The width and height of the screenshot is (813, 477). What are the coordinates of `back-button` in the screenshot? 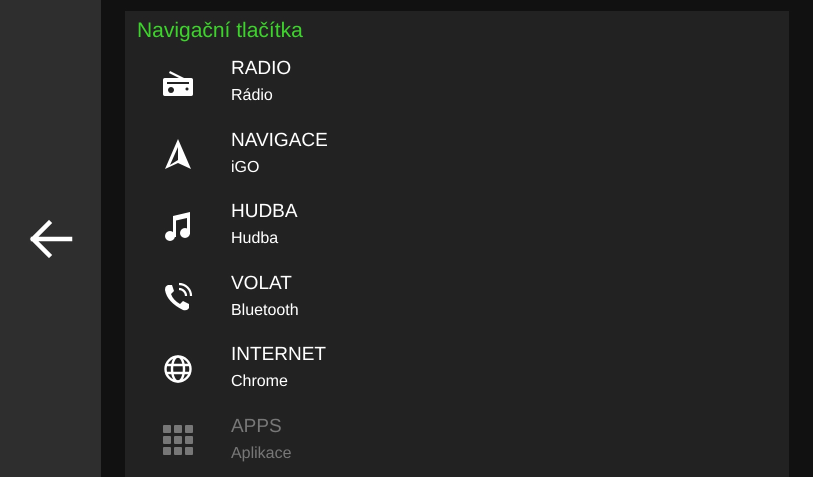 It's located at (51, 238).